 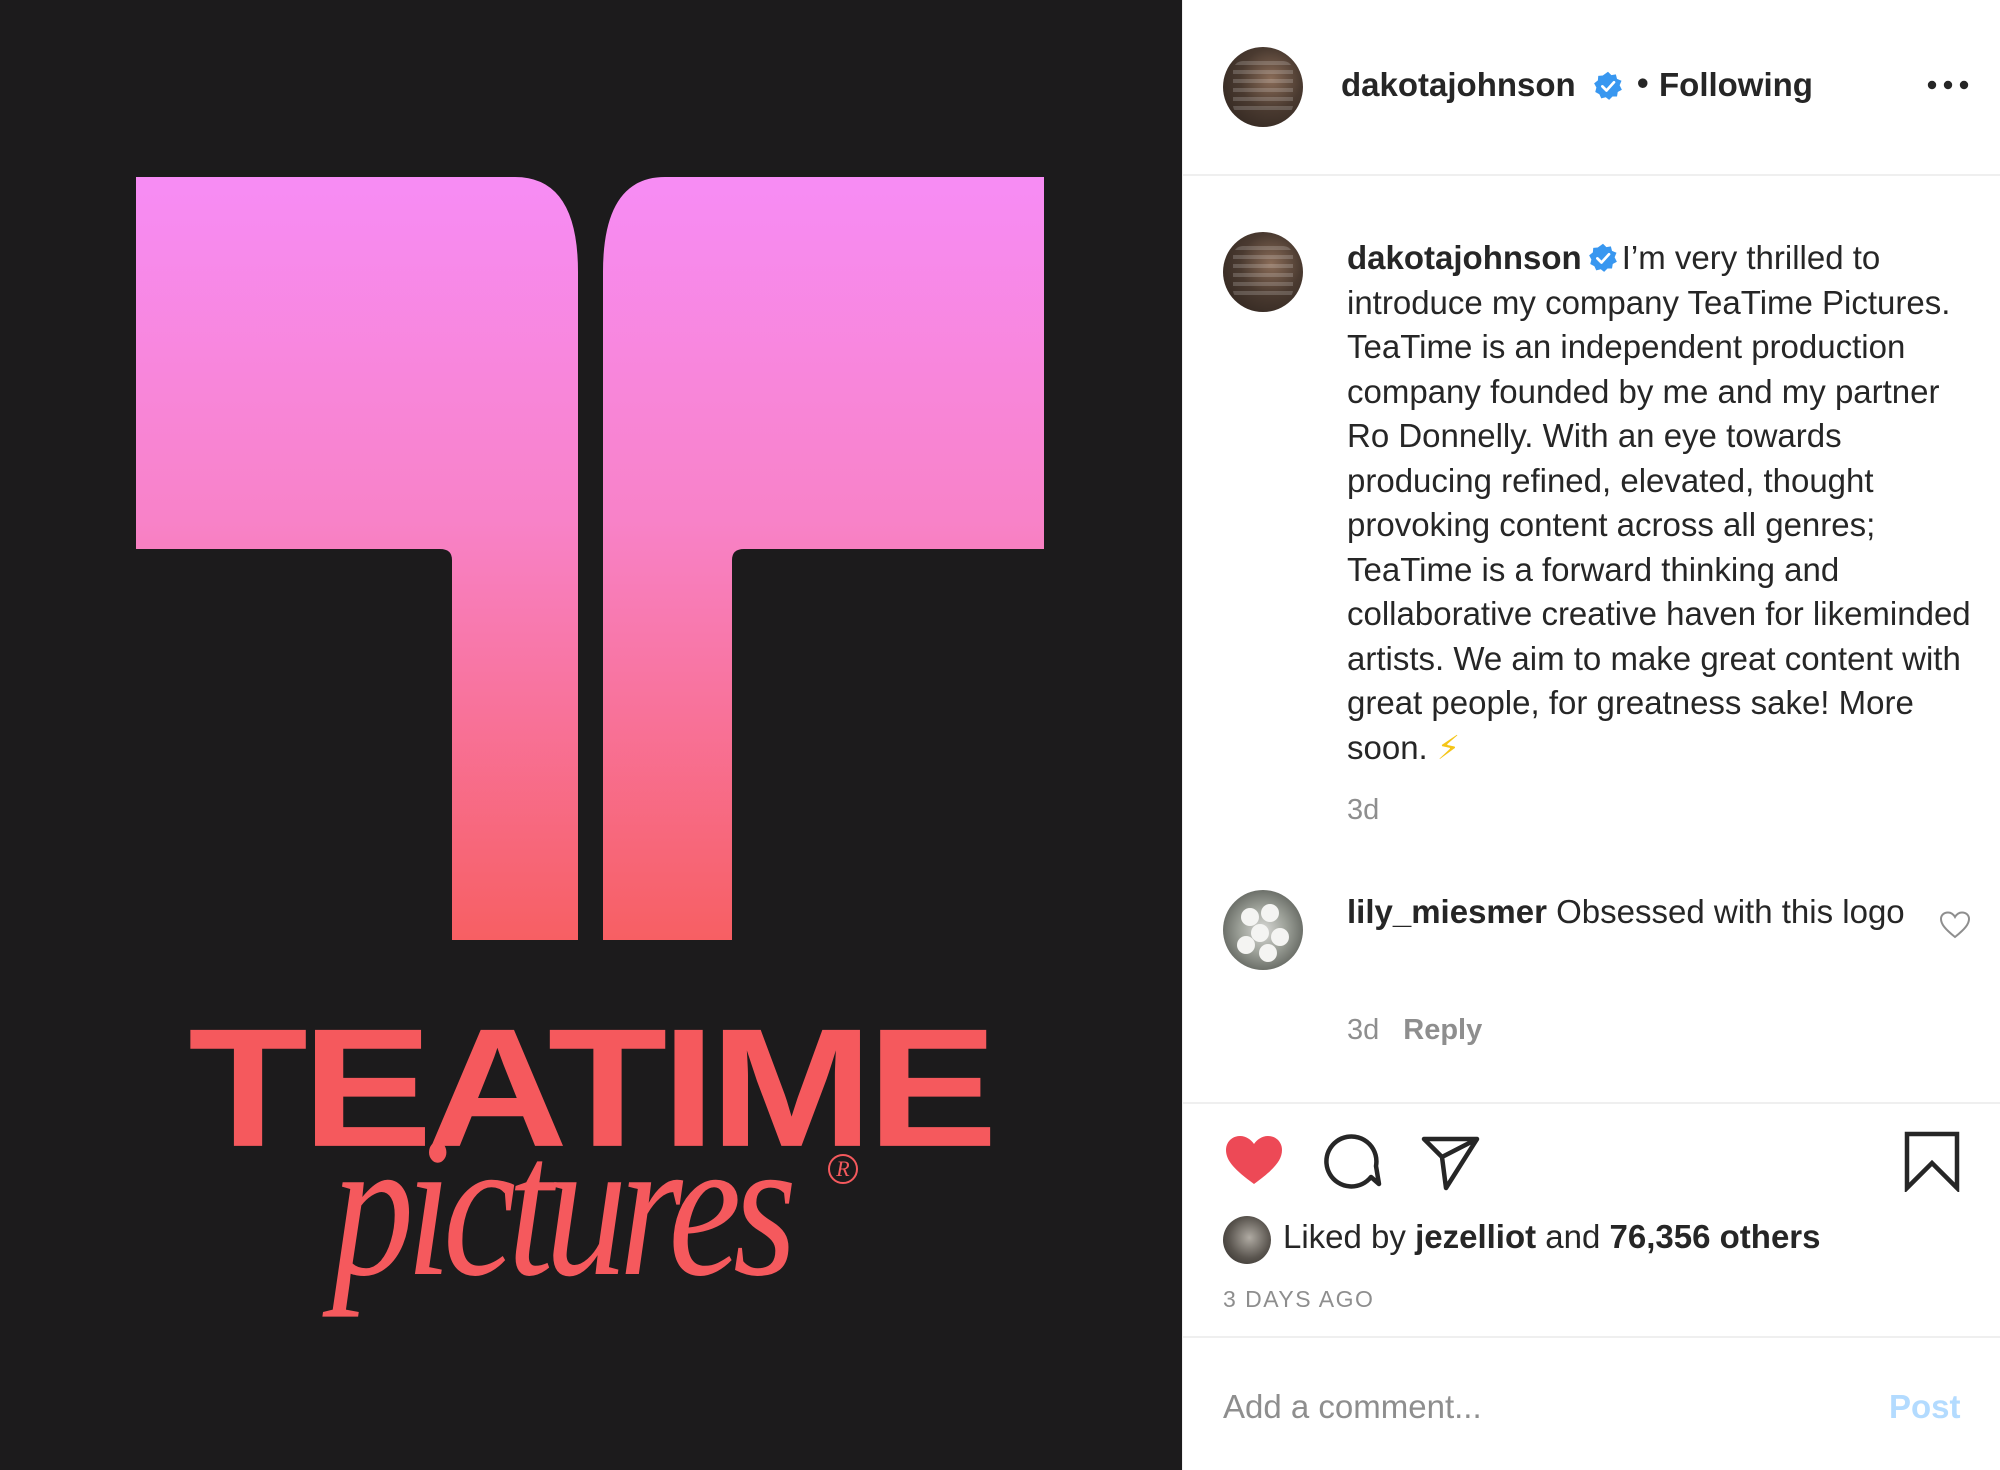 What do you see at coordinates (1263, 930) in the screenshot?
I see `commenter-avatar` at bounding box center [1263, 930].